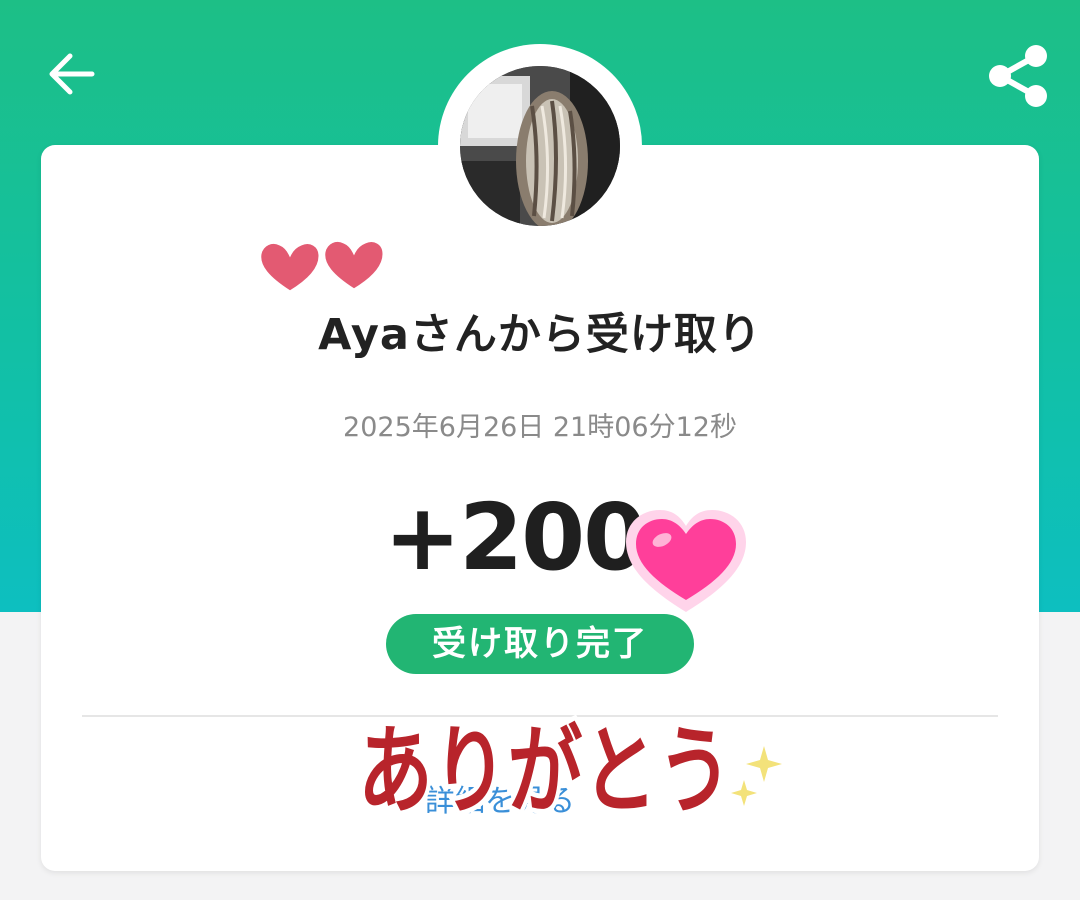 The width and height of the screenshot is (1080, 900). Describe the element at coordinates (545, 769) in the screenshot. I see `svg-text: ありがとう` at that location.